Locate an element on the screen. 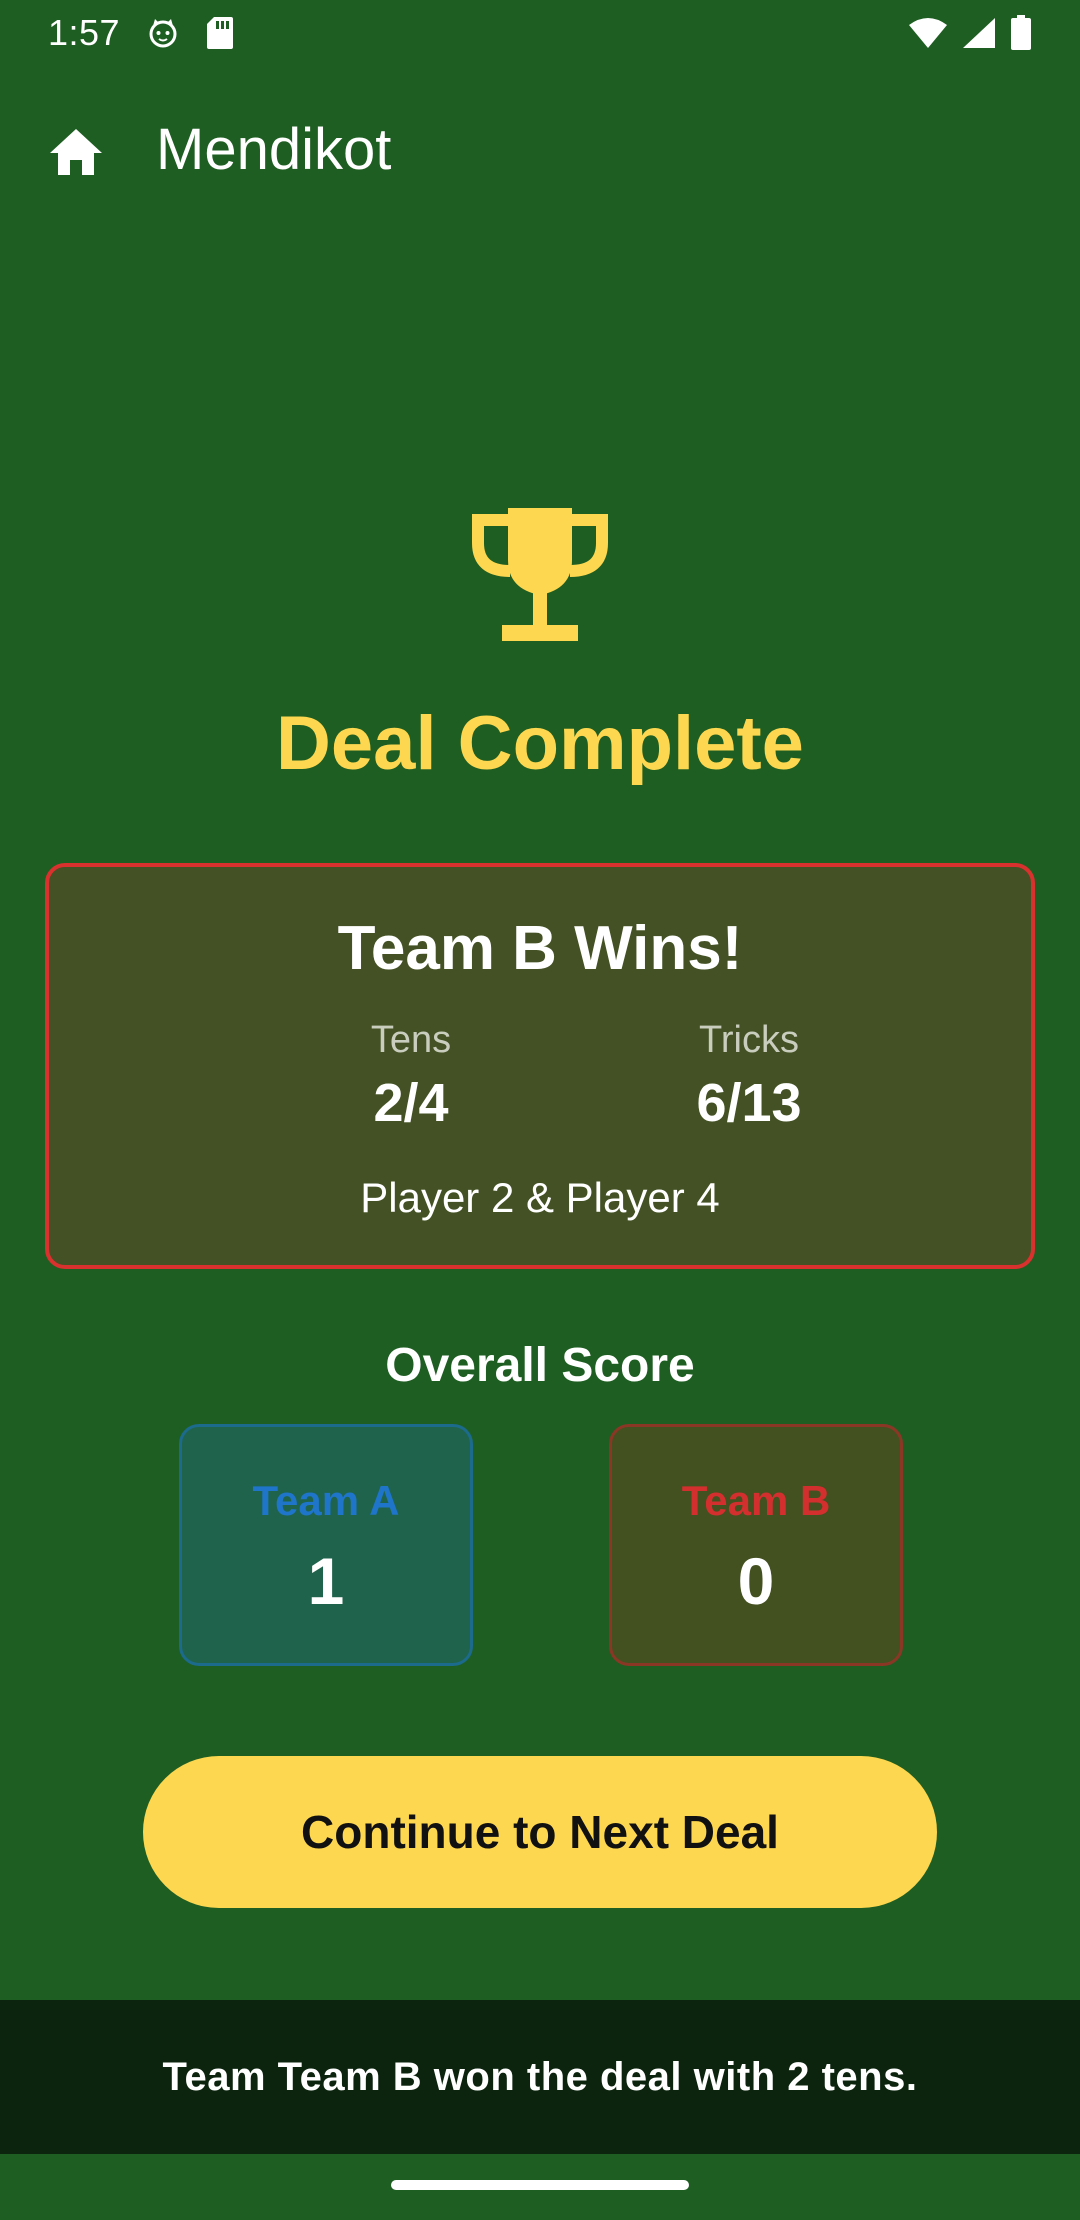 The height and width of the screenshot is (2220, 1080). team-b-score-card: Team B 0 is located at coordinates (756, 1545).